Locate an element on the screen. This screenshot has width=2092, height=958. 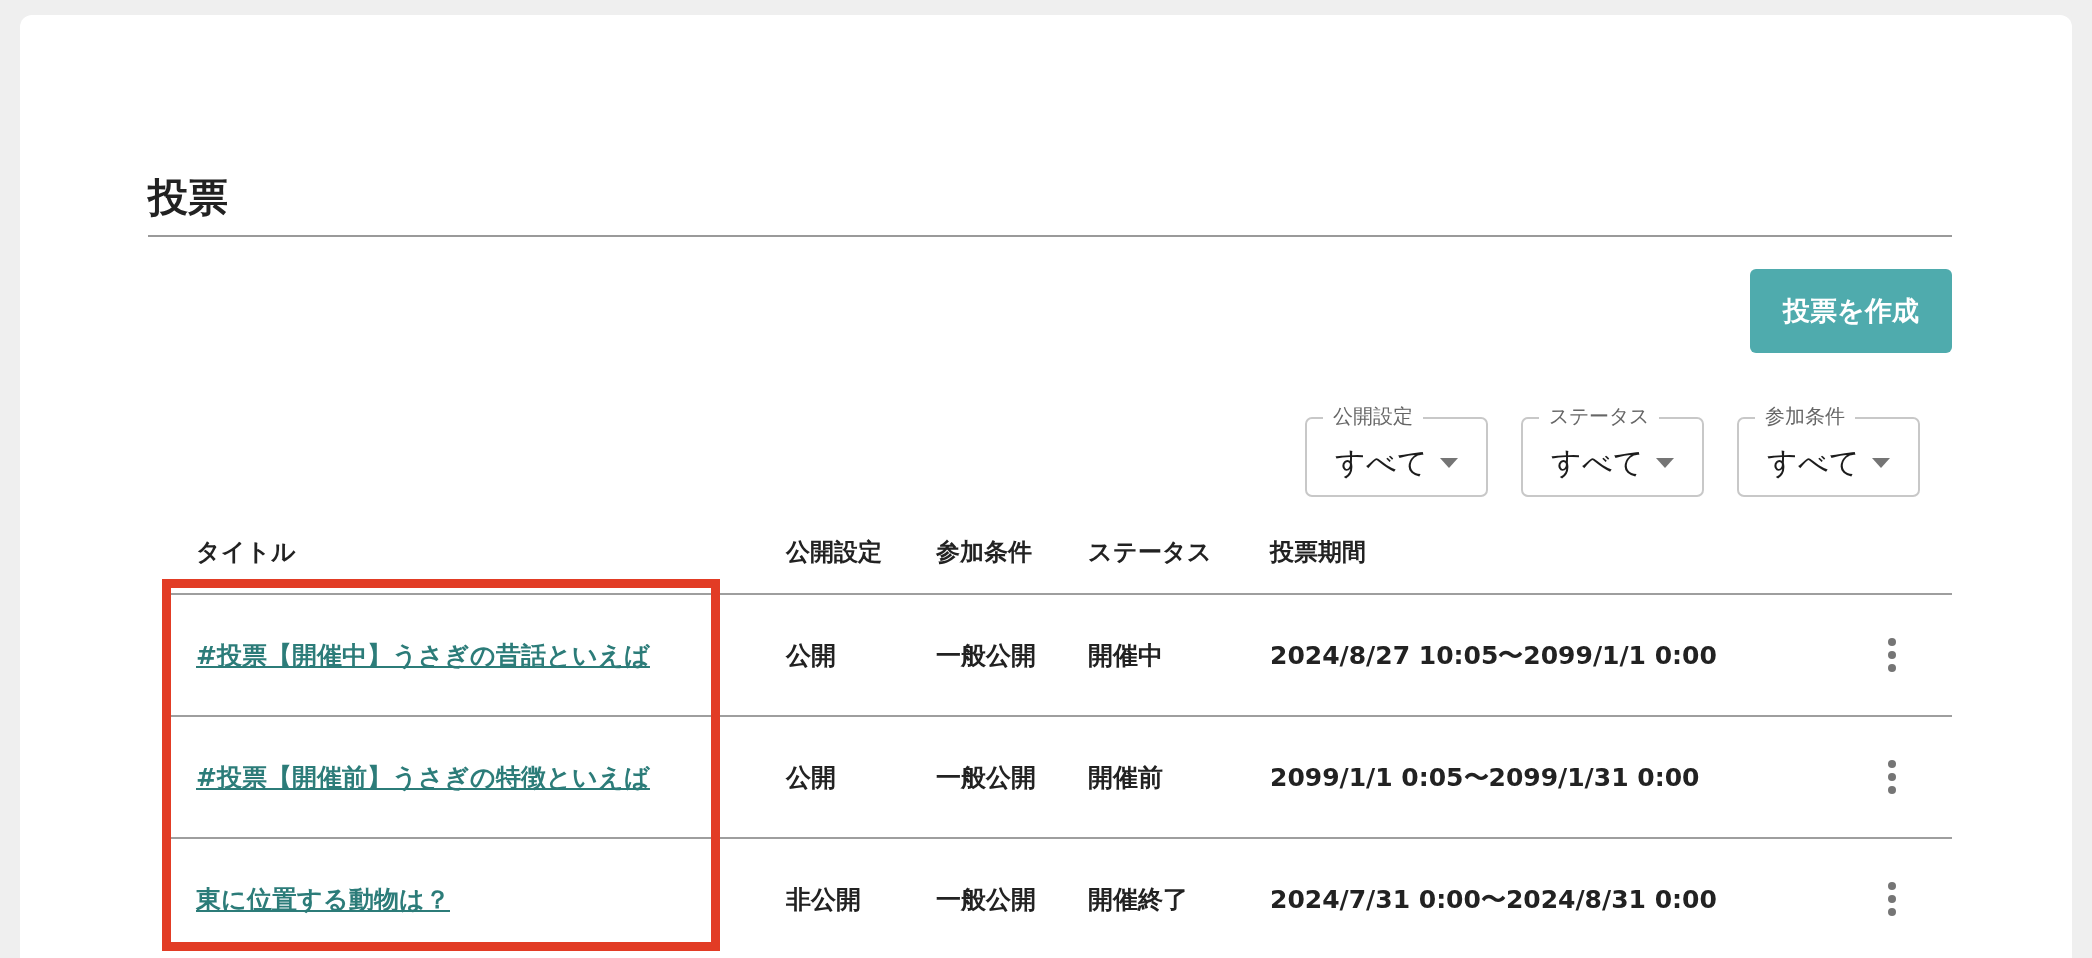
column-header: 投票期間 is located at coordinates (1318, 552).